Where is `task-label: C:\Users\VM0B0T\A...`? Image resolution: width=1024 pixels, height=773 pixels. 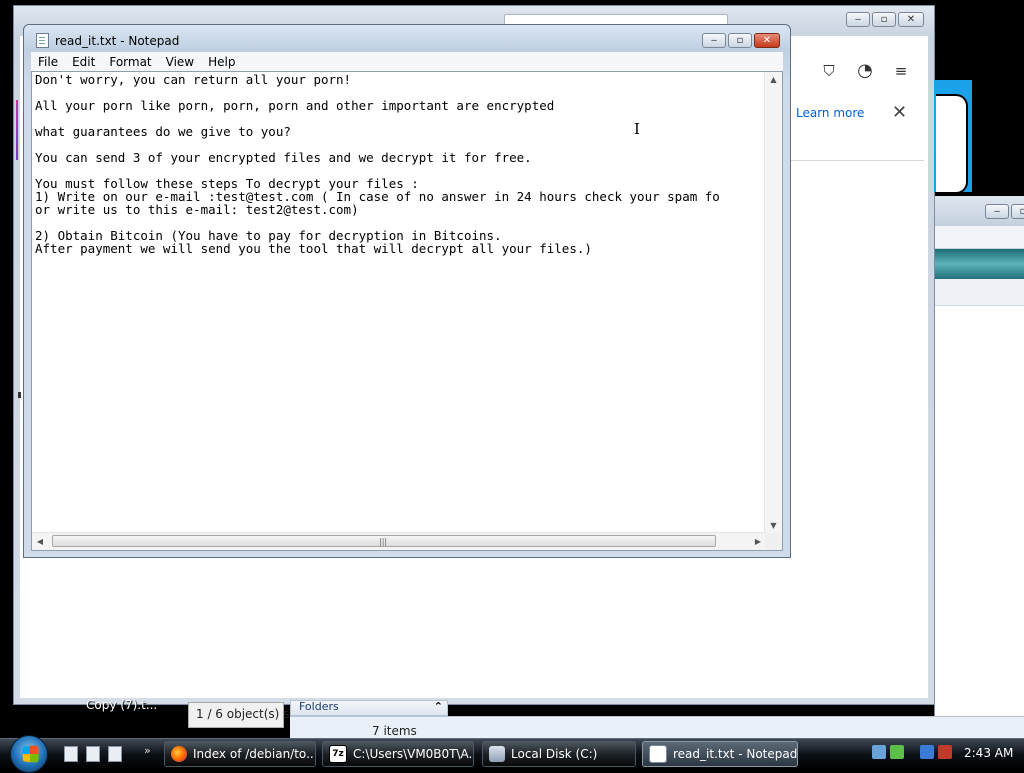
task-label: C:\Users\VM0B0T\A... is located at coordinates (413, 754).